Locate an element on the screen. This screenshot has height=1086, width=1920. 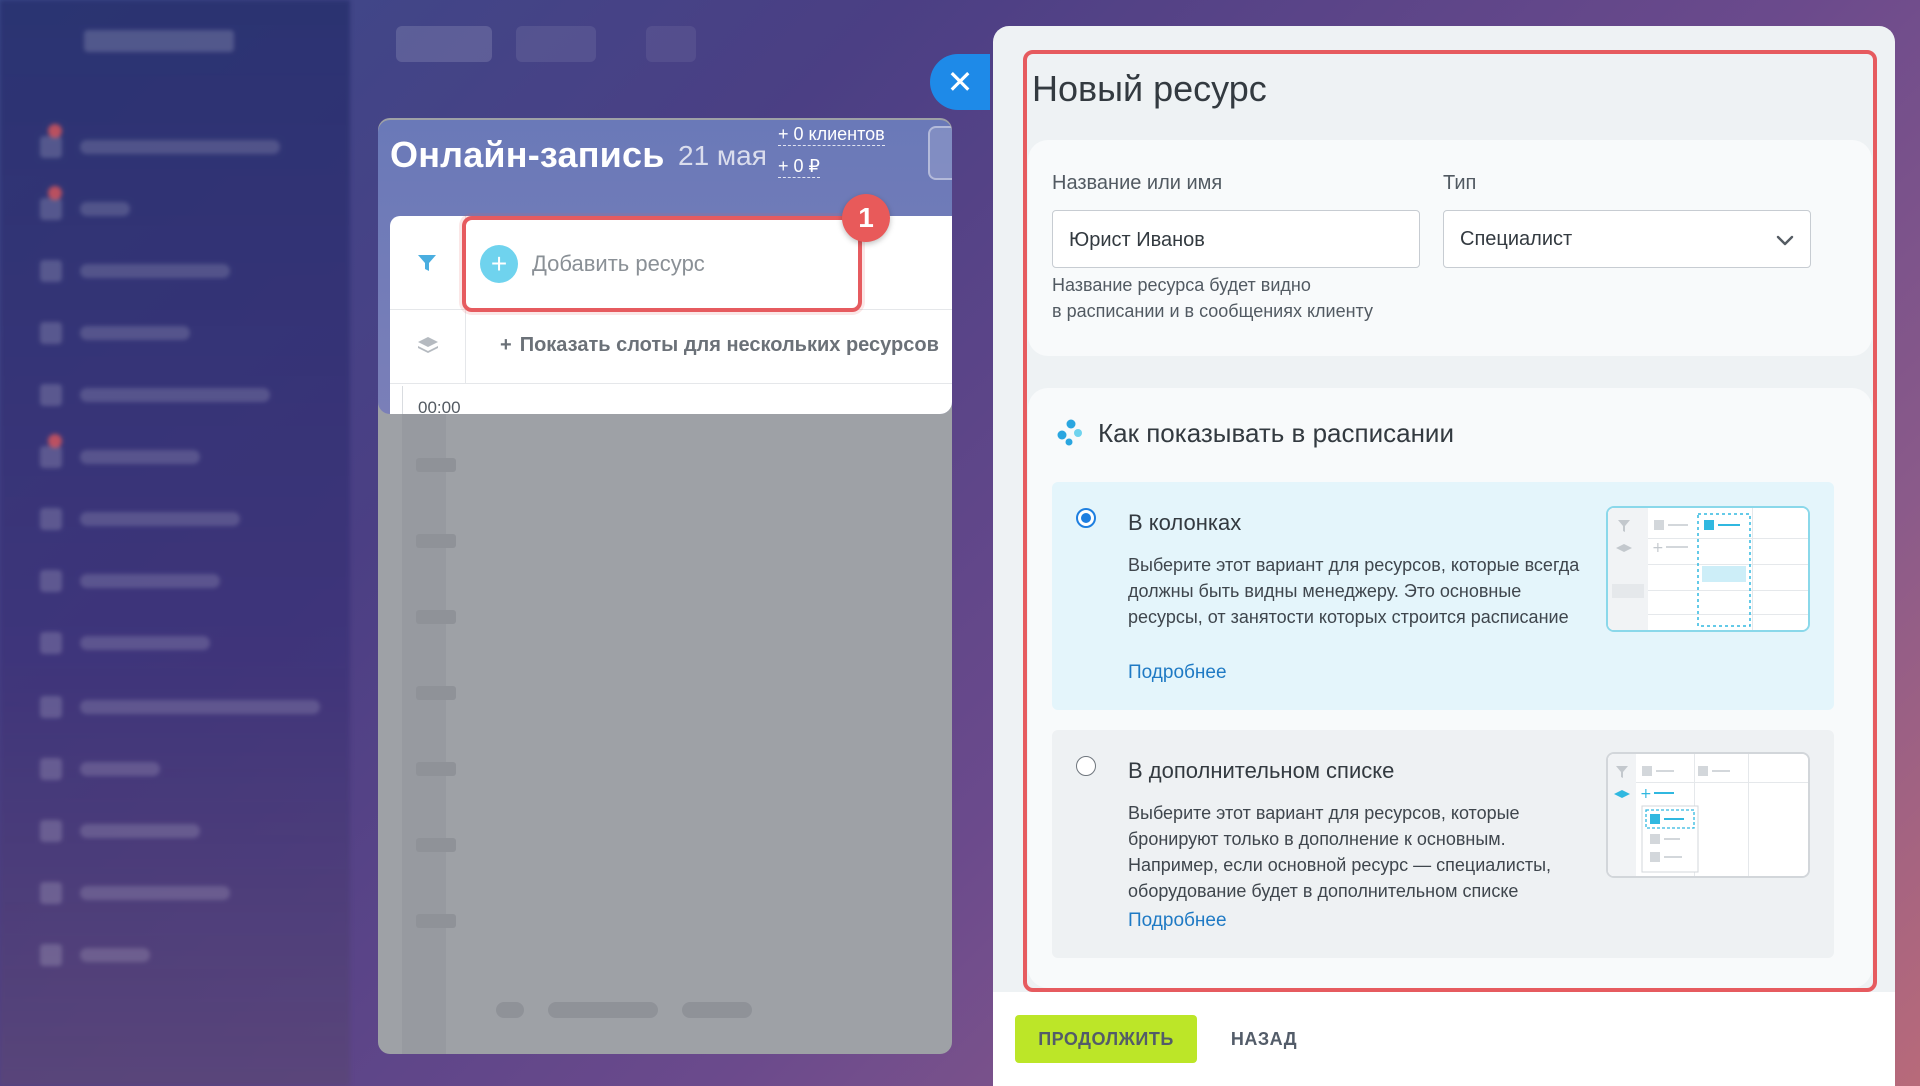
radio-columns is located at coordinates (1086, 518).